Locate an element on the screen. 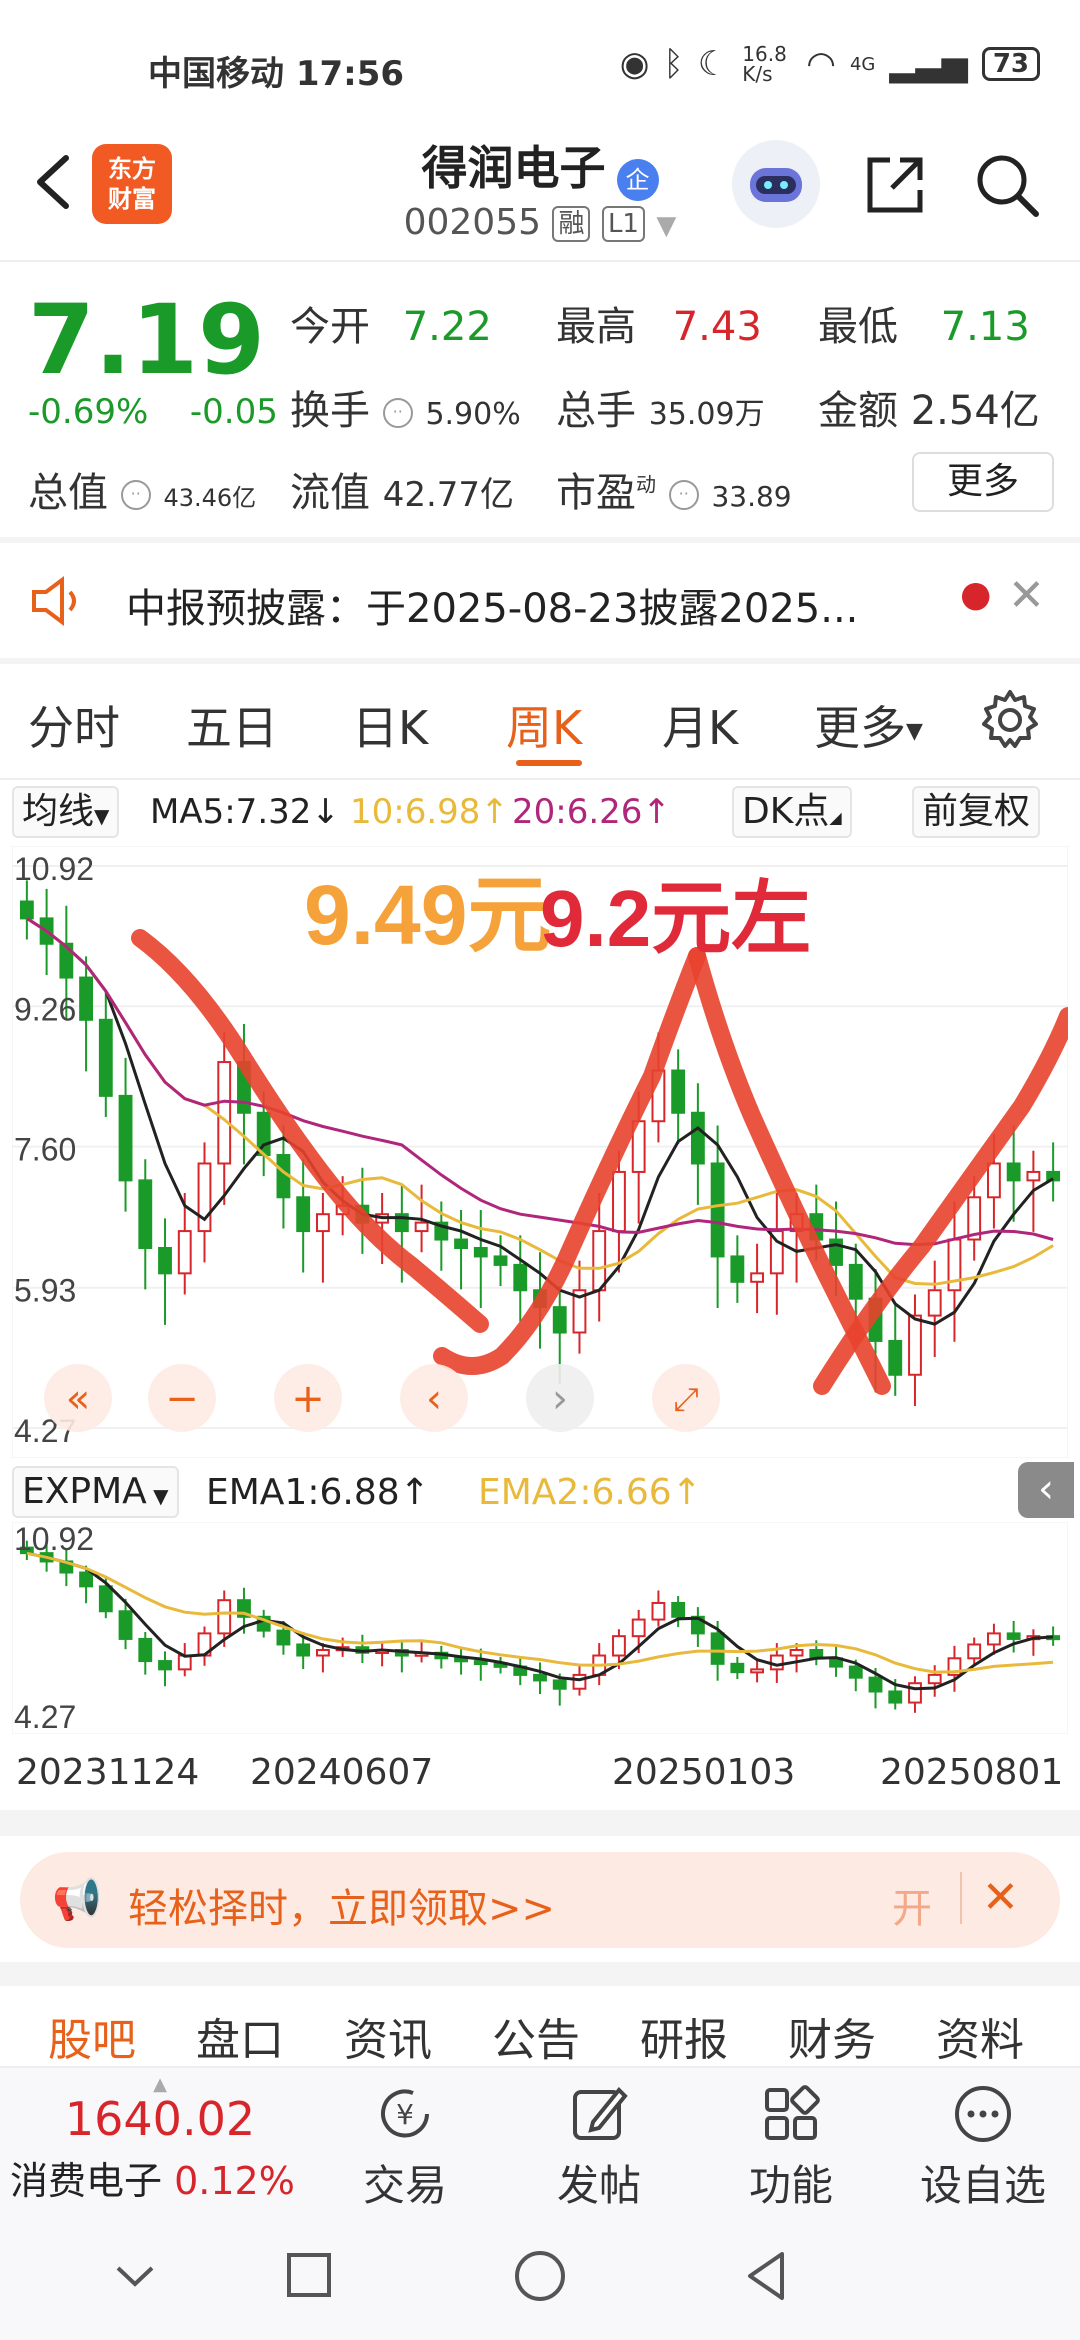 This screenshot has height=2340, width=1080. stock-code-row: 002055 融 L1 ▼ is located at coordinates (540, 222).